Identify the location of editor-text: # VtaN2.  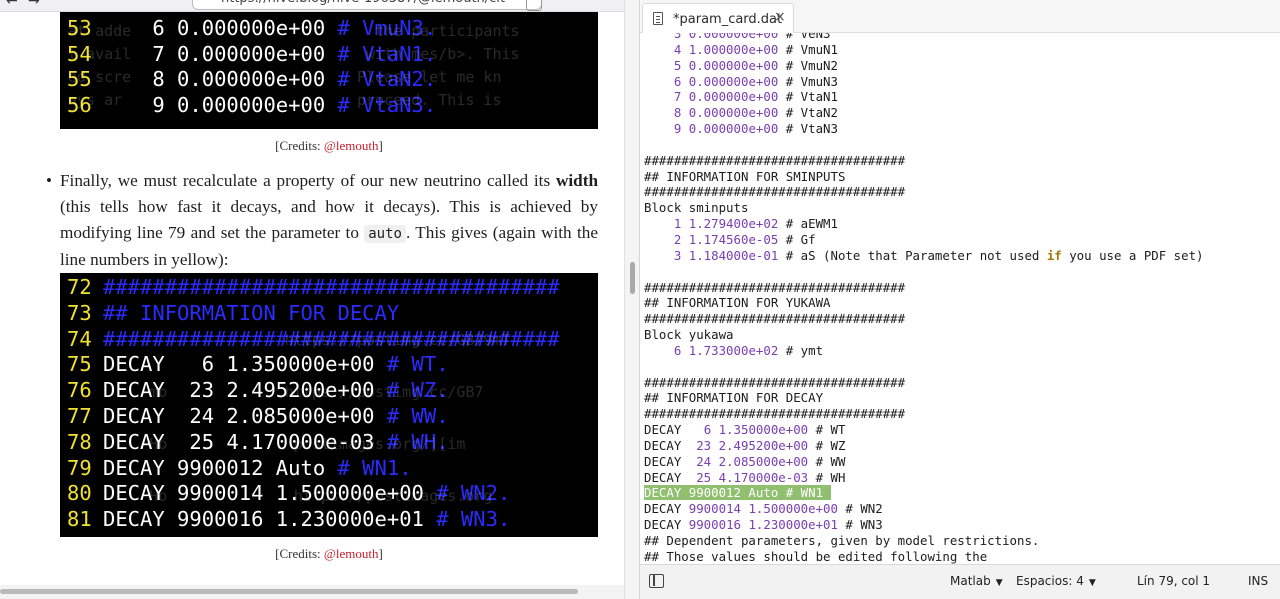
(808, 113).